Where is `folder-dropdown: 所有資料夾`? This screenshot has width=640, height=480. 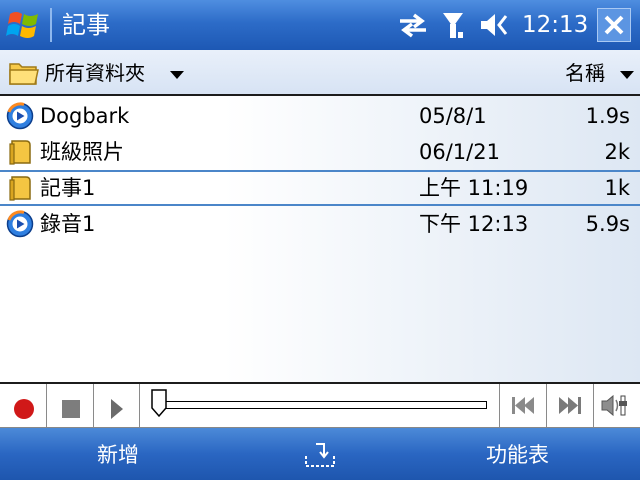 folder-dropdown: 所有資料夾 is located at coordinates (95, 73).